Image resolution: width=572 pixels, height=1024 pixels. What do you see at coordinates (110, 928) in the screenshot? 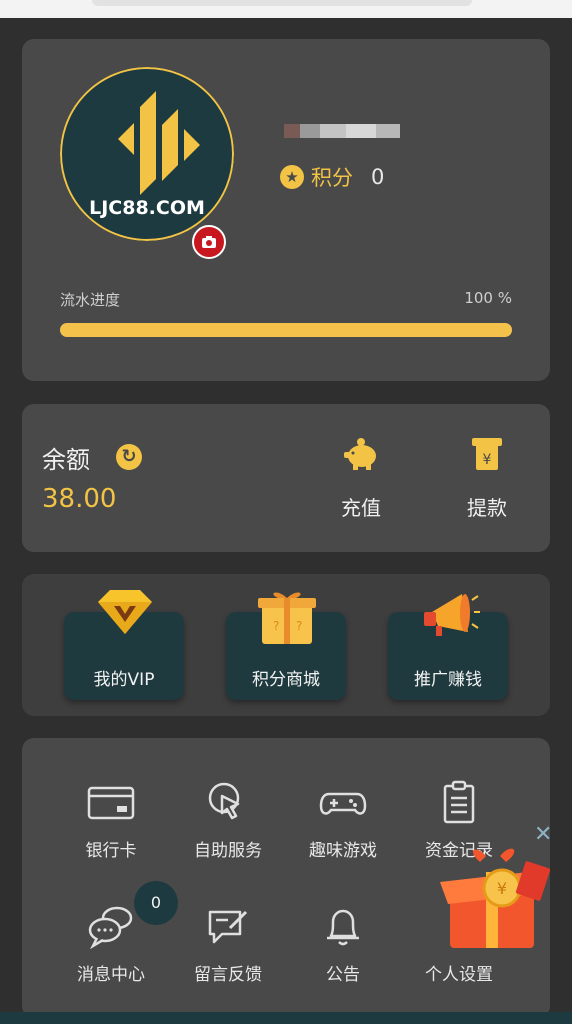
I see `chat-bubbles-icon` at bounding box center [110, 928].